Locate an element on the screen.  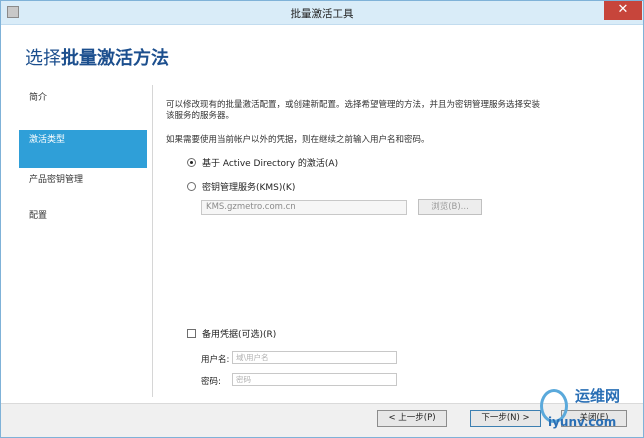
watermark-url: iyunv.com is located at coordinates (582, 422).